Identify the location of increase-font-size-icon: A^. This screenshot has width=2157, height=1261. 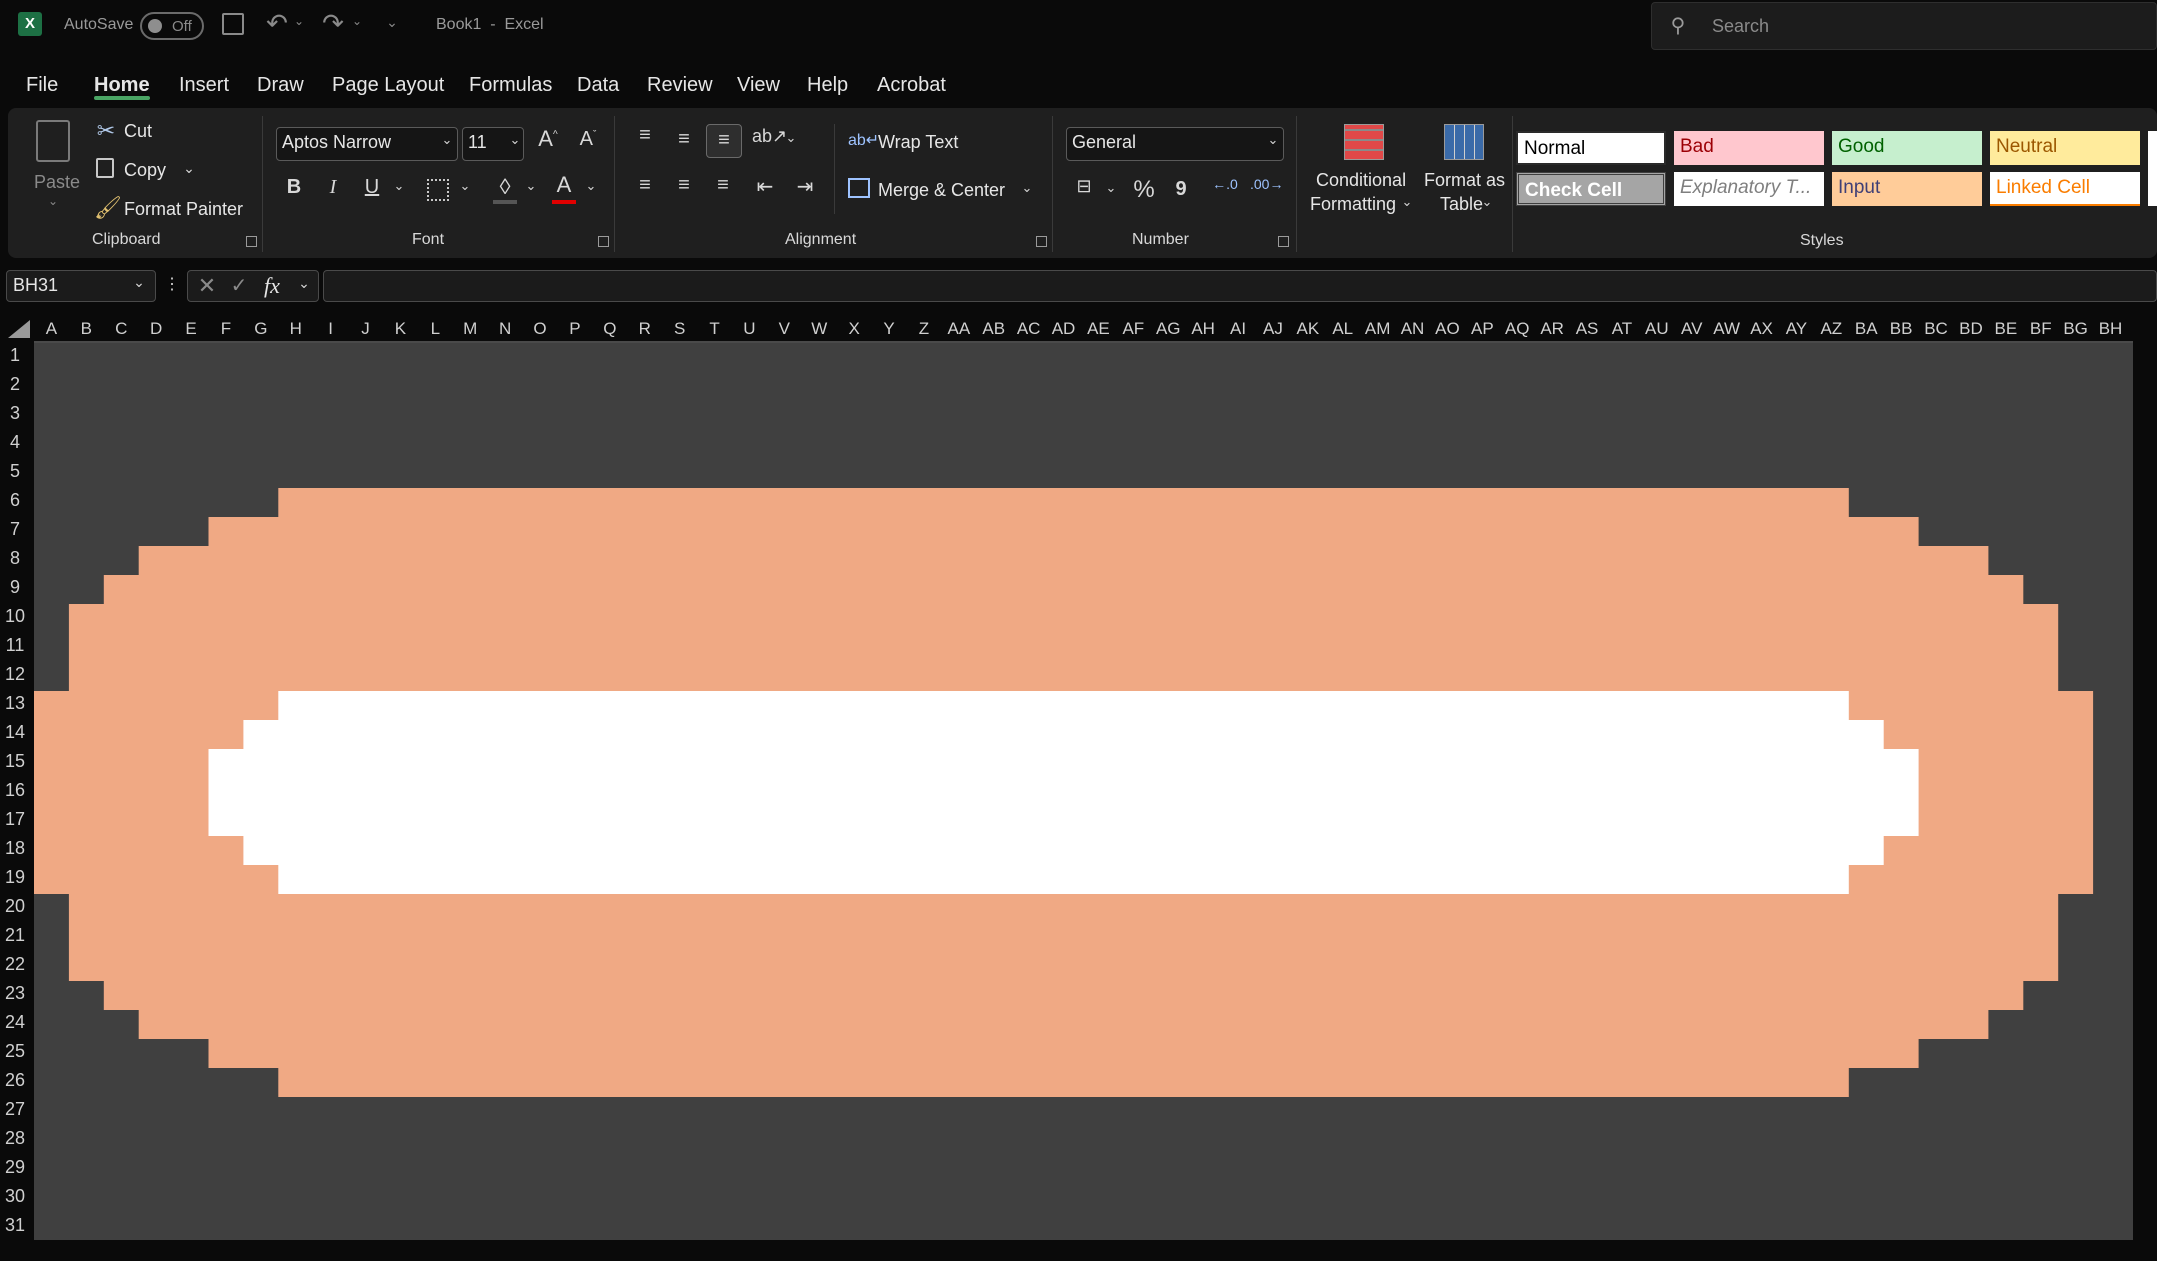
(548, 139).